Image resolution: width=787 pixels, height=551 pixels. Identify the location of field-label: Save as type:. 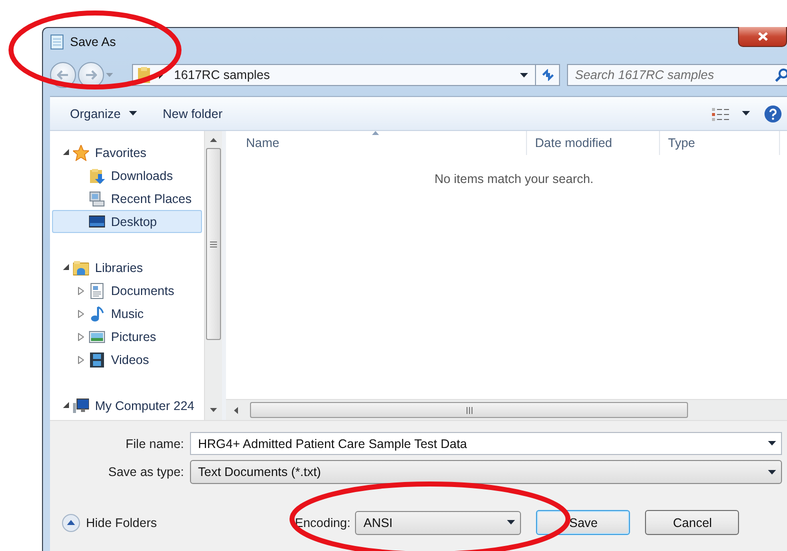
(146, 472).